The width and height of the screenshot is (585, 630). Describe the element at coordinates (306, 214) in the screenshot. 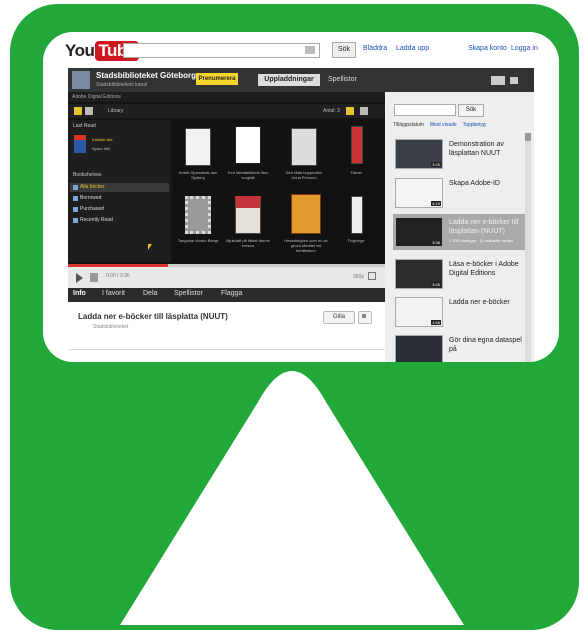

I see `book-cover-orange` at that location.